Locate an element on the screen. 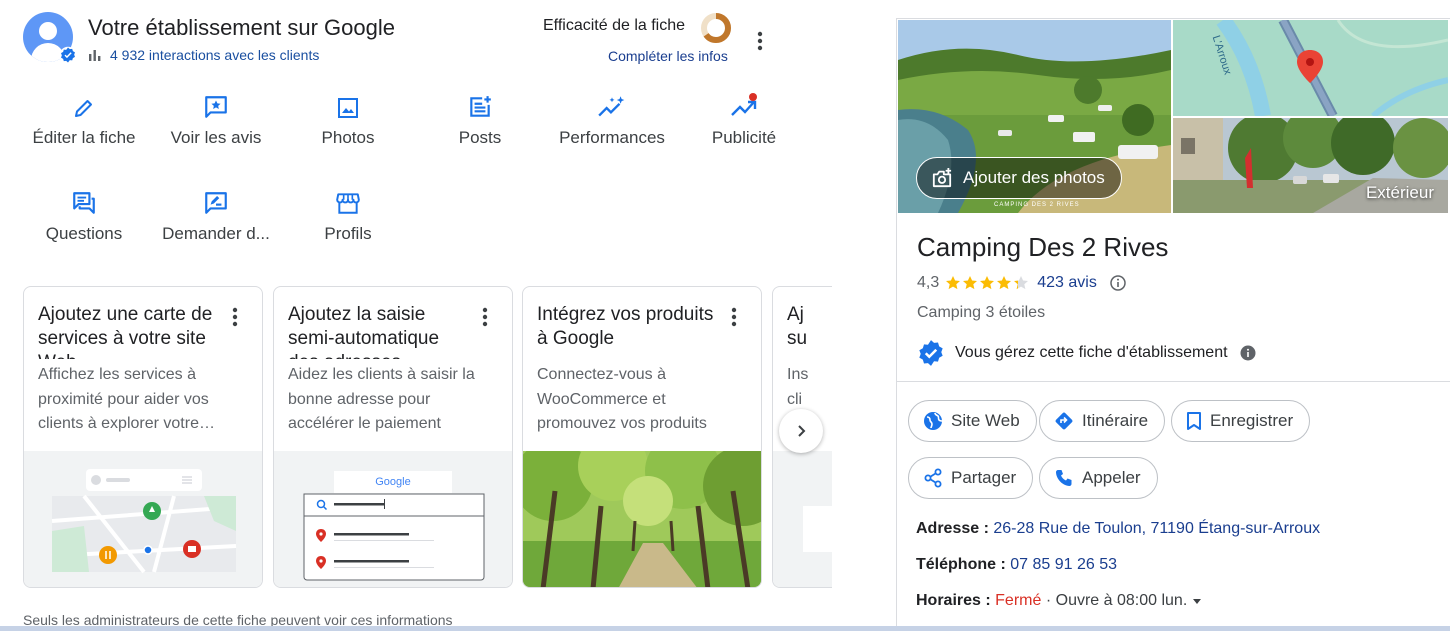 The image size is (1450, 631). google-autocomplete-illustration: Google is located at coordinates (393, 519).